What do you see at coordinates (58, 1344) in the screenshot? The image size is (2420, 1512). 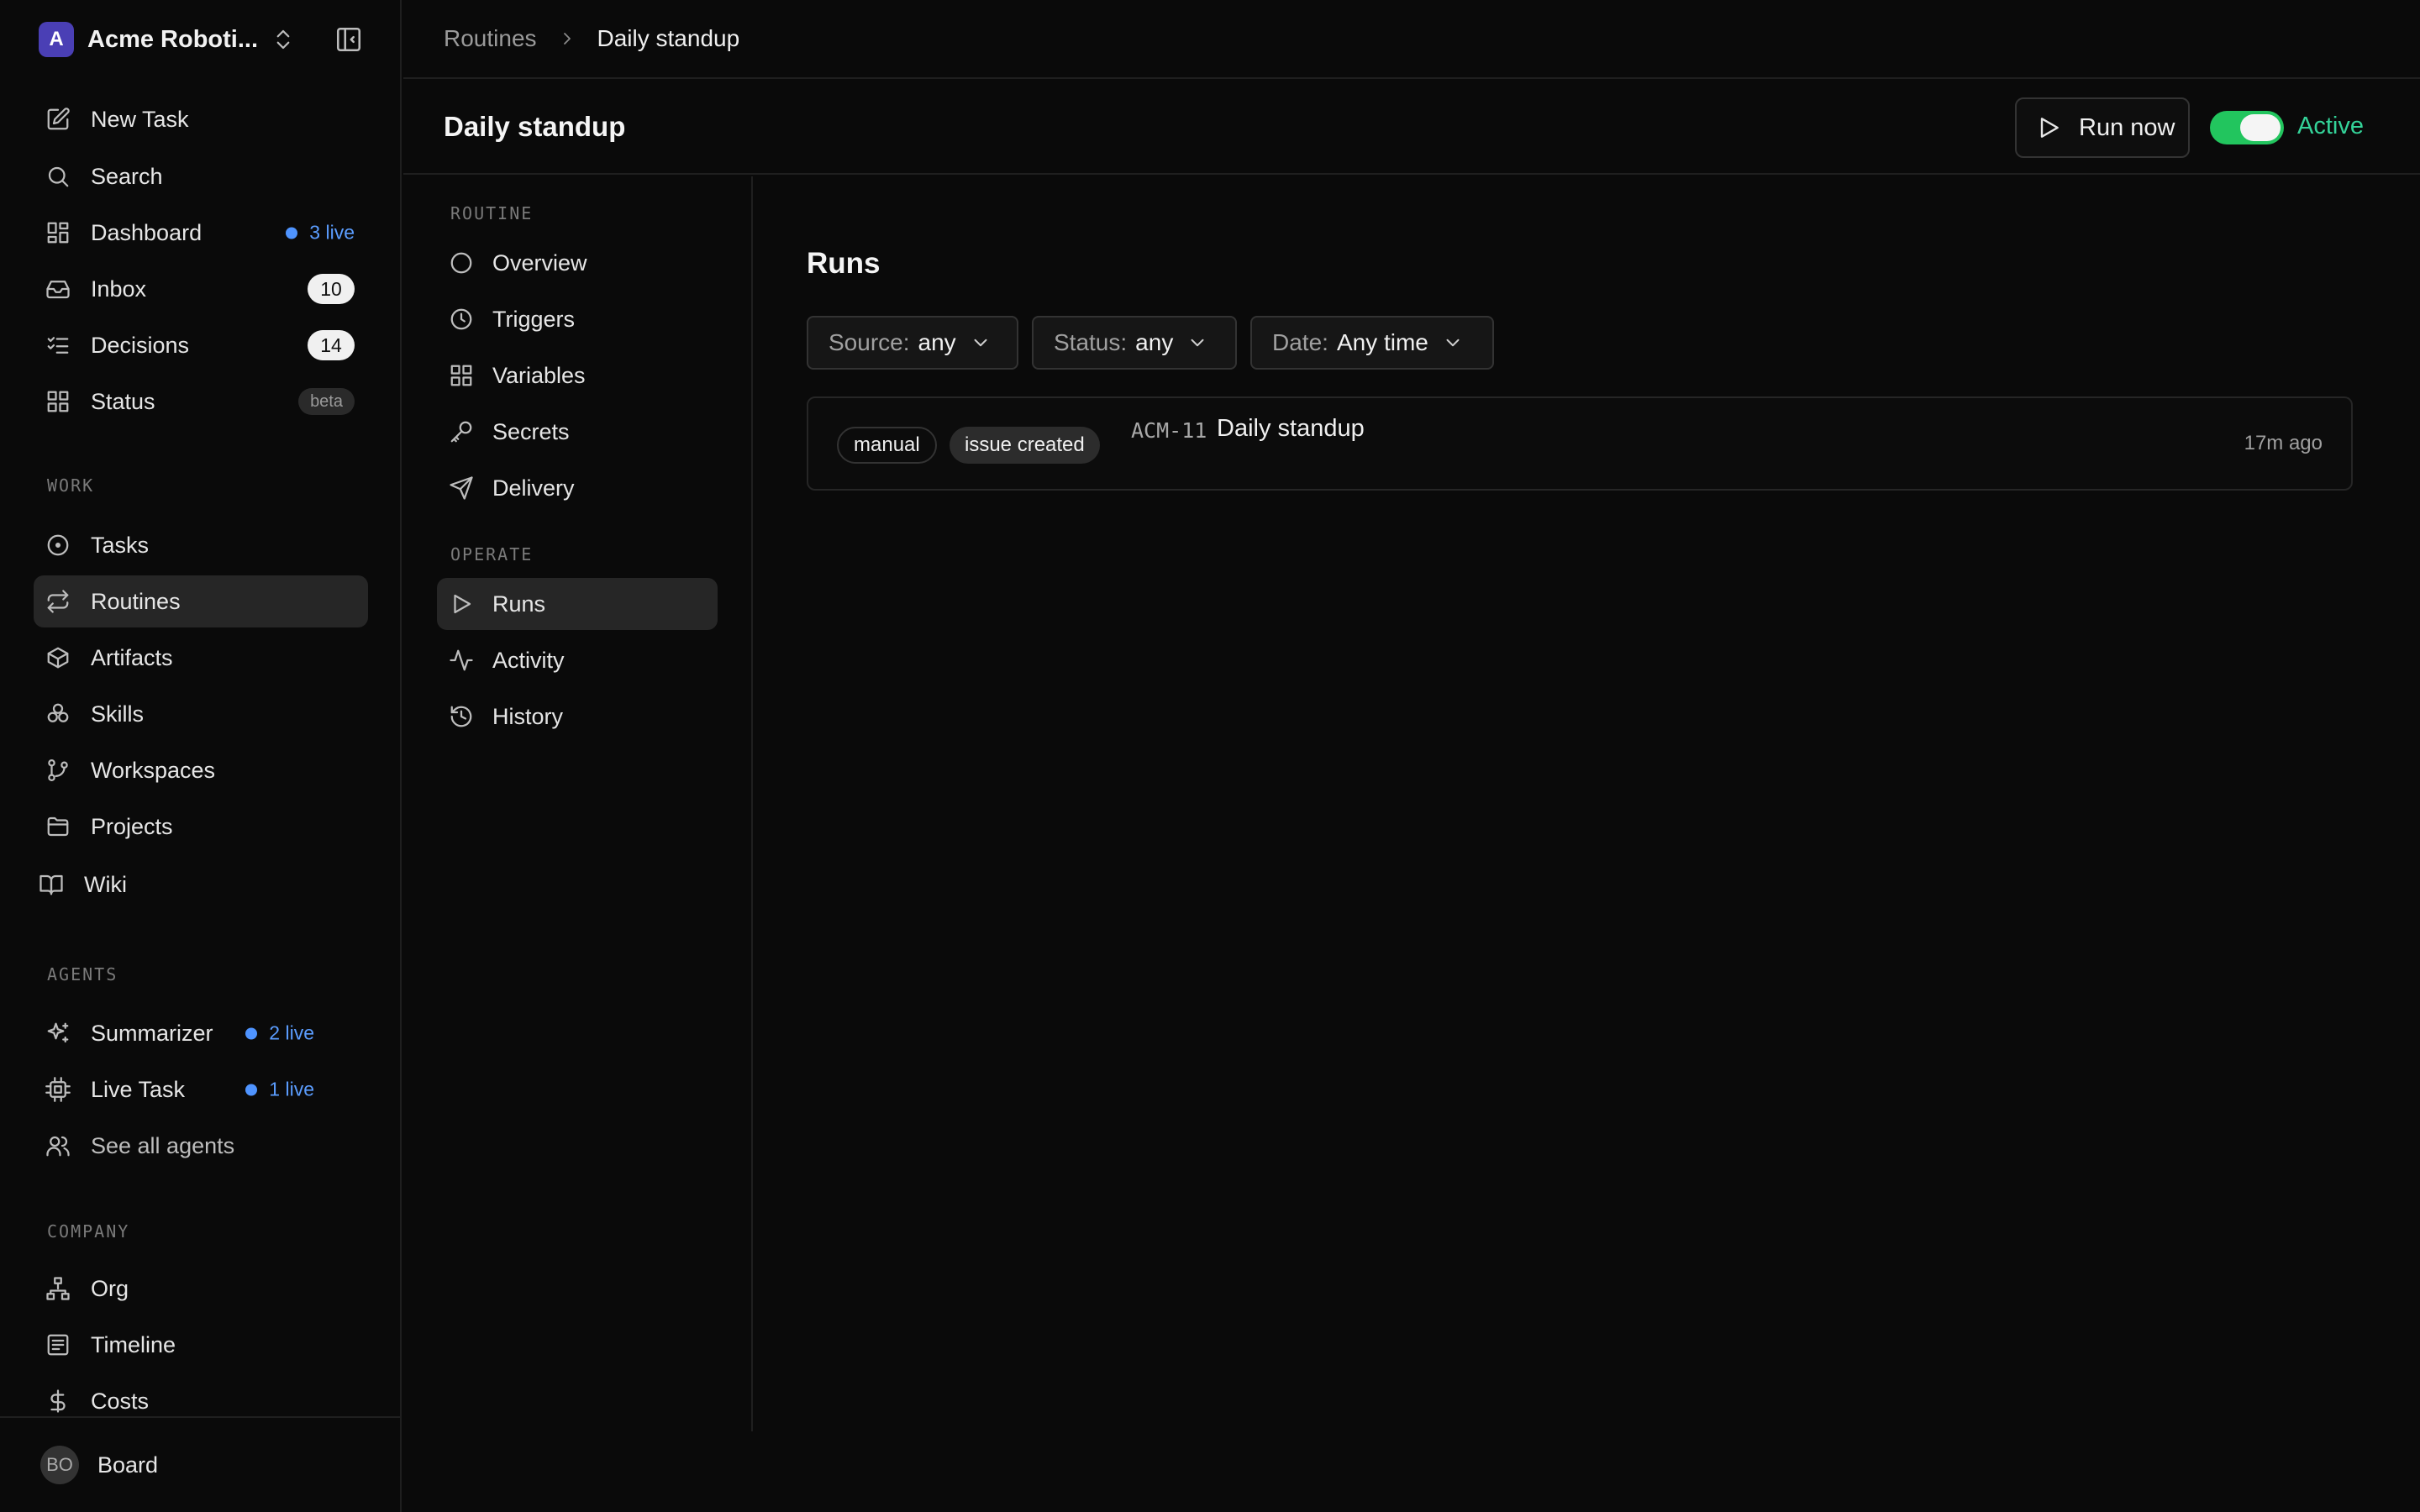 I see `timeline-icon` at bounding box center [58, 1344].